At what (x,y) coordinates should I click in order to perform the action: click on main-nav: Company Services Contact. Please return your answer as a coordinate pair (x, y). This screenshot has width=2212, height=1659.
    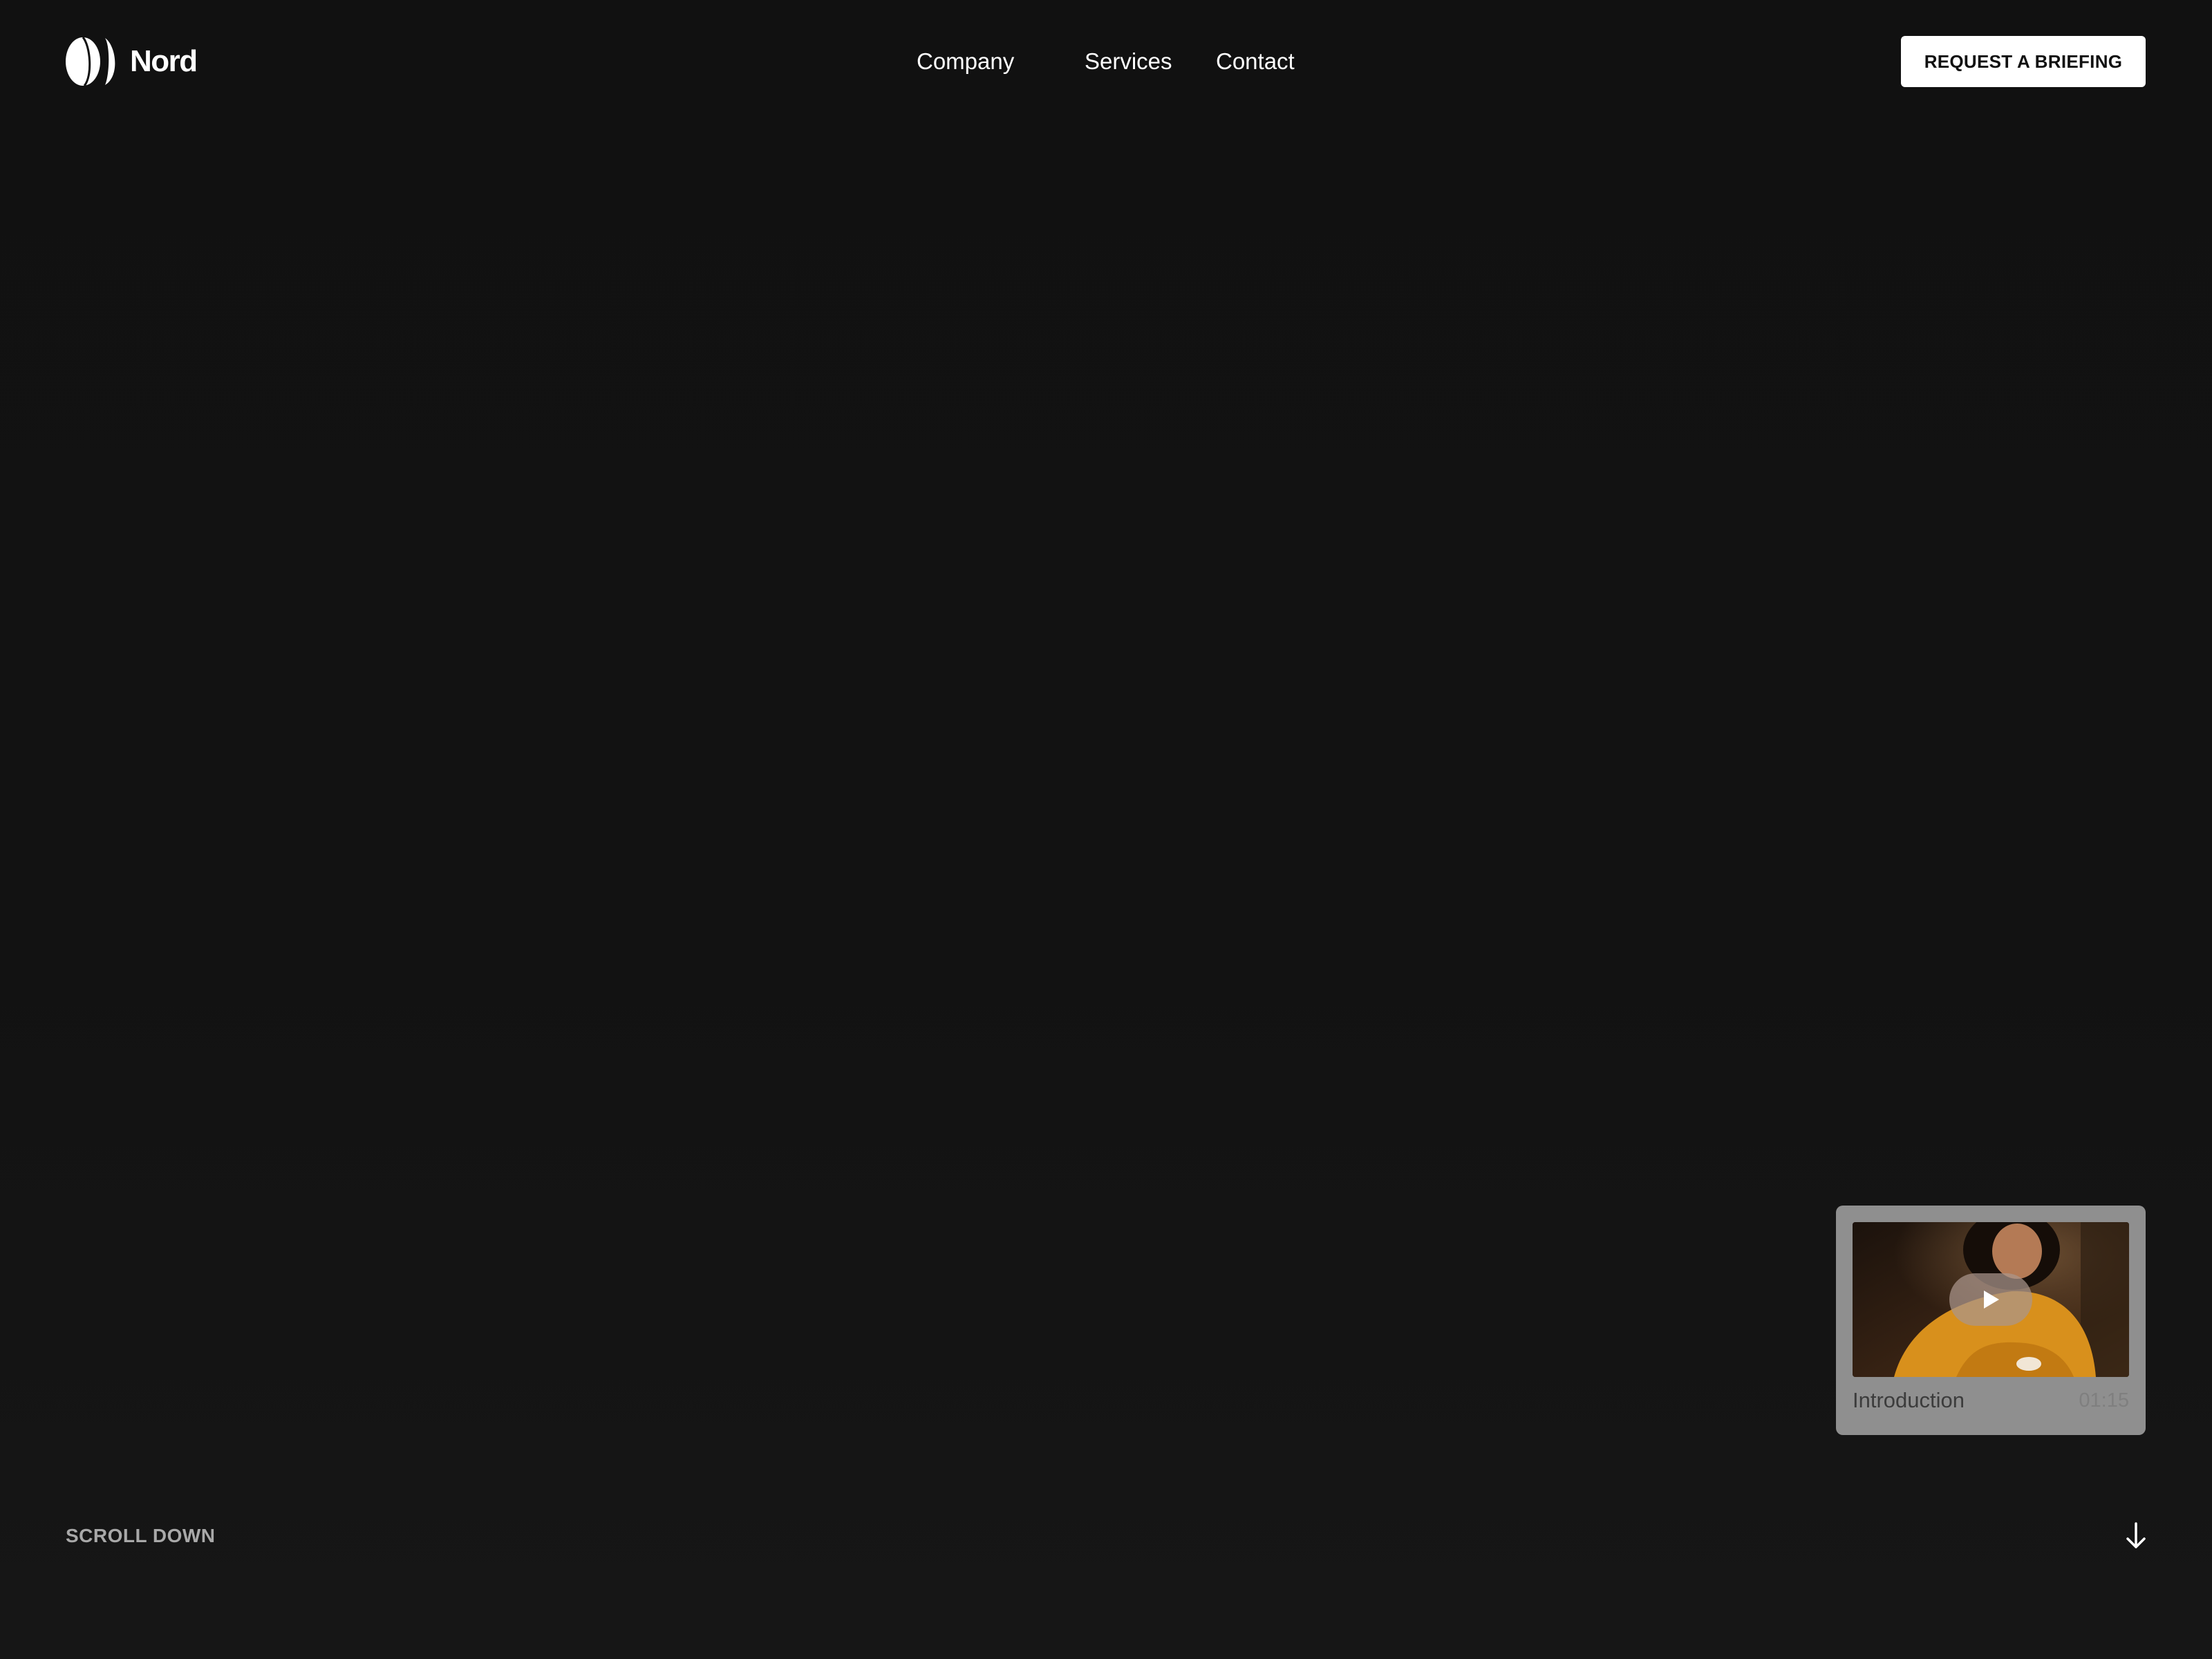
    Looking at the image, I should click on (1106, 61).